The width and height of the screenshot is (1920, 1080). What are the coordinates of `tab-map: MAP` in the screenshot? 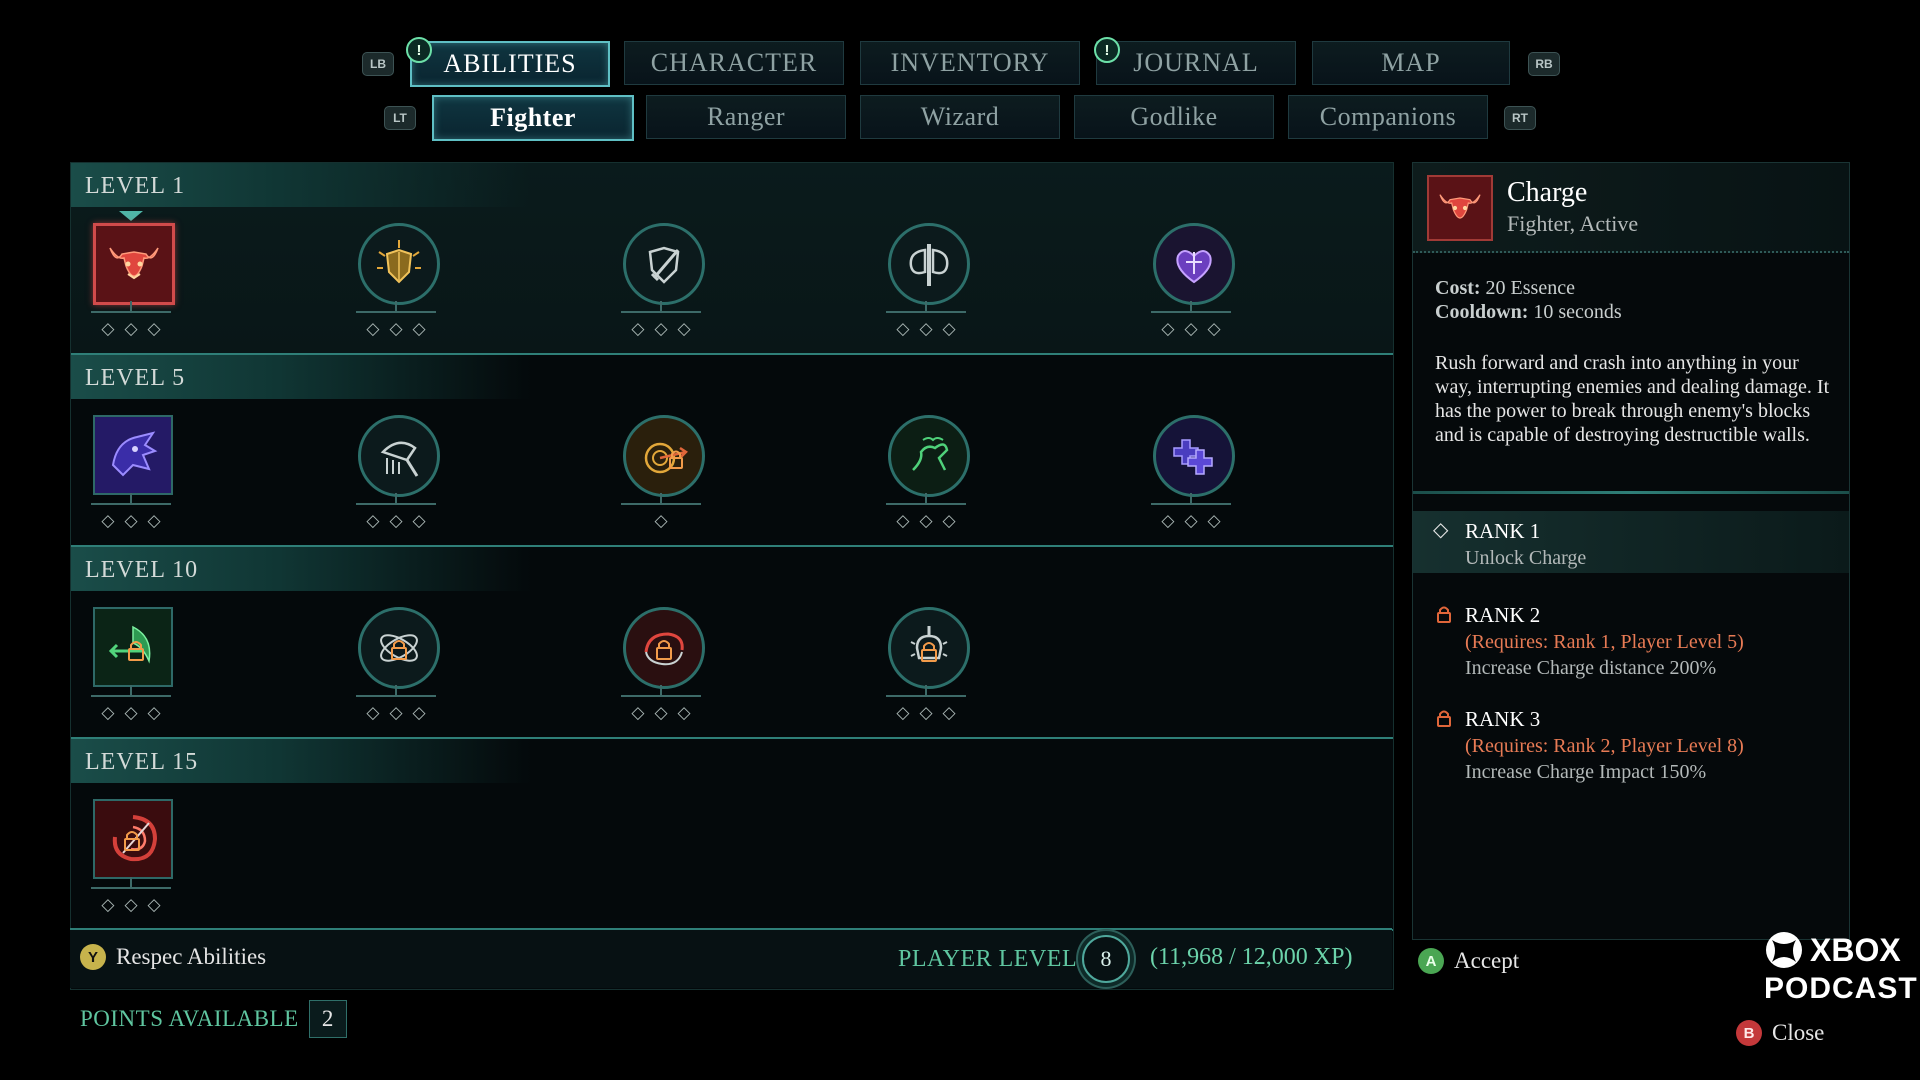 It's located at (1411, 63).